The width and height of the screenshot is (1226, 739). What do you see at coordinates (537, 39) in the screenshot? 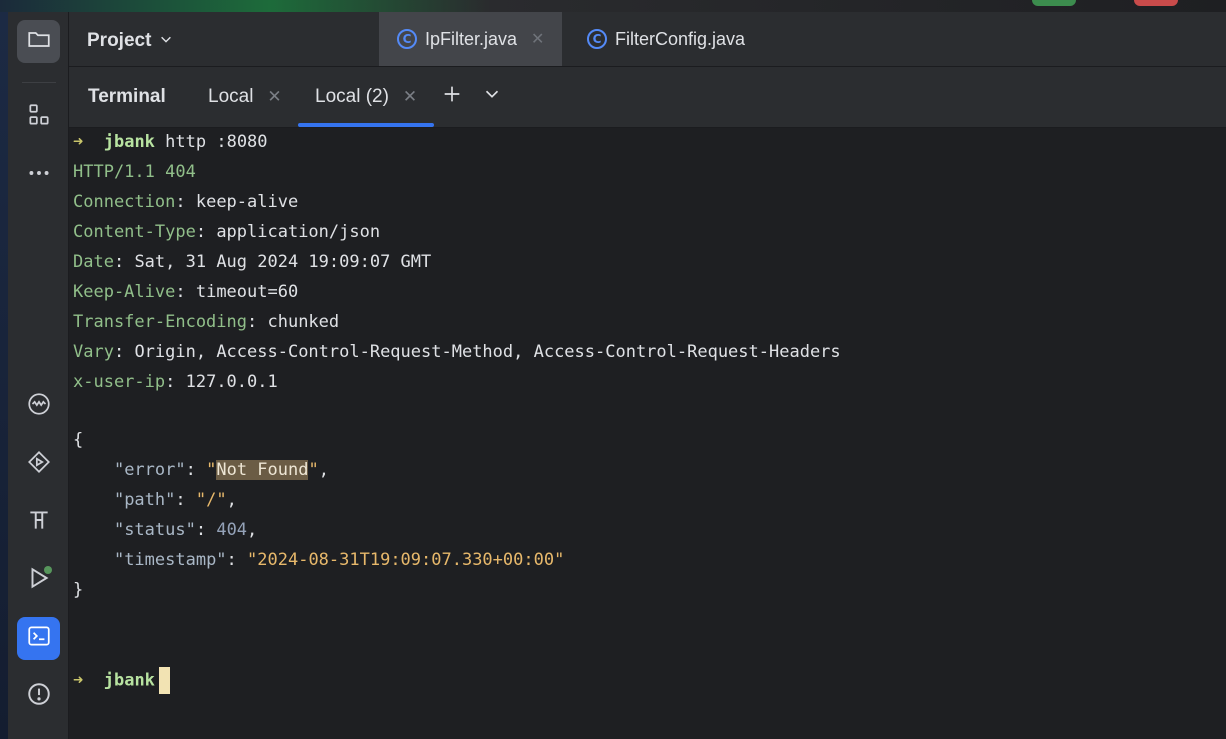
I see `close-tab-icon: ✕` at bounding box center [537, 39].